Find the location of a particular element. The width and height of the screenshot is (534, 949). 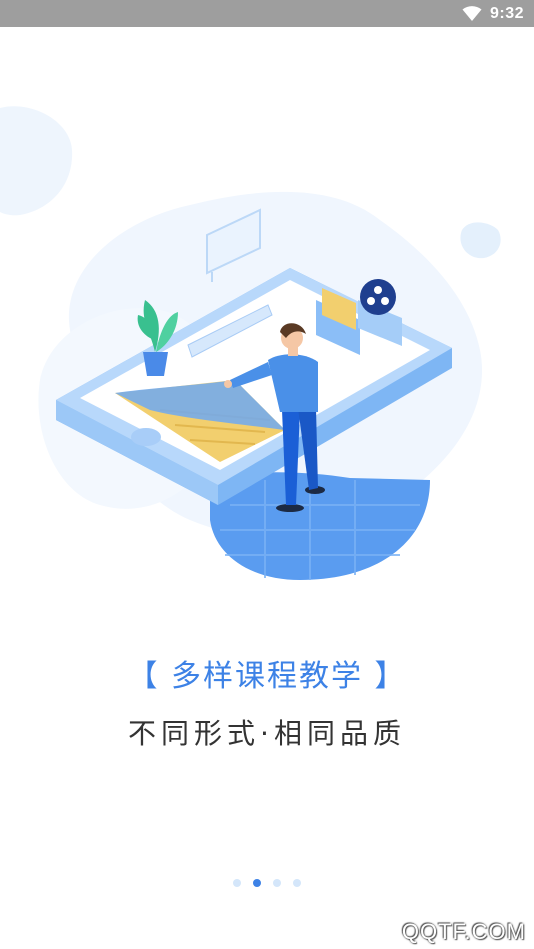

page-dot-2-active is located at coordinates (257, 883).